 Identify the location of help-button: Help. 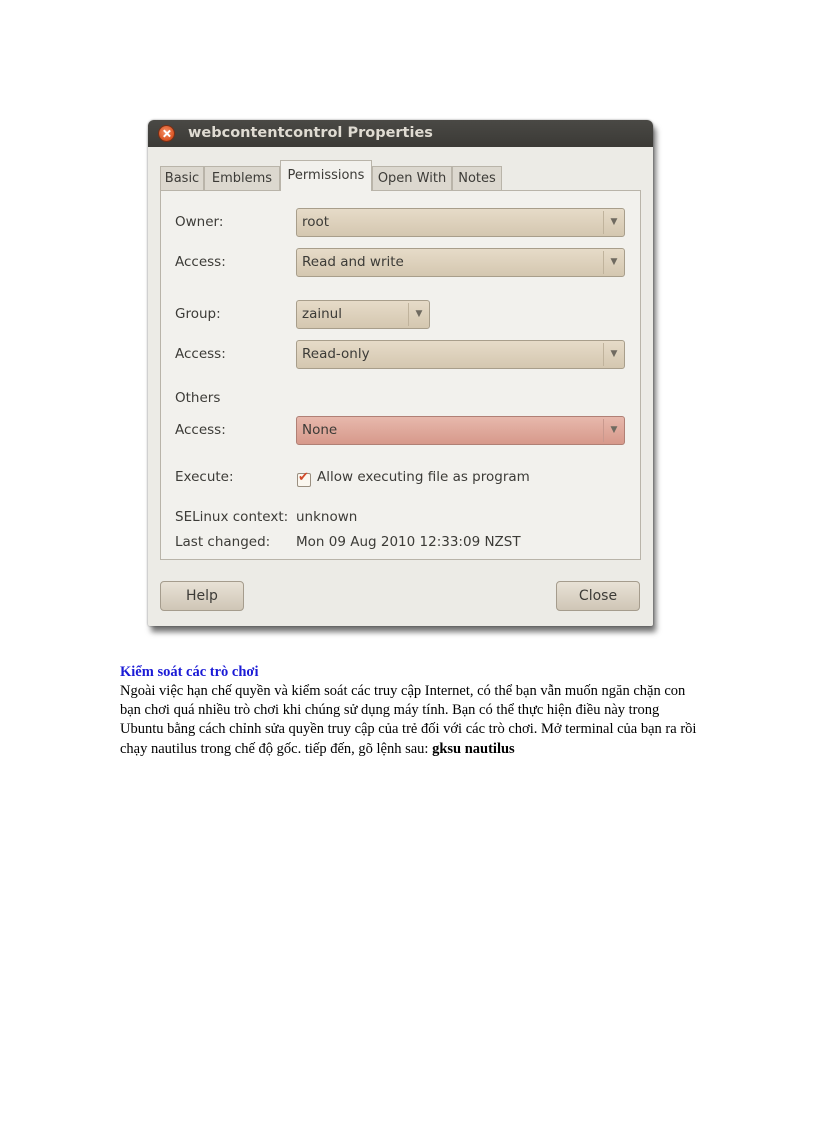
(202, 596).